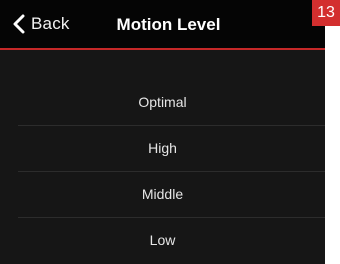 The image size is (340, 264). Describe the element at coordinates (326, 13) in the screenshot. I see `step-number-badge: 13` at that location.